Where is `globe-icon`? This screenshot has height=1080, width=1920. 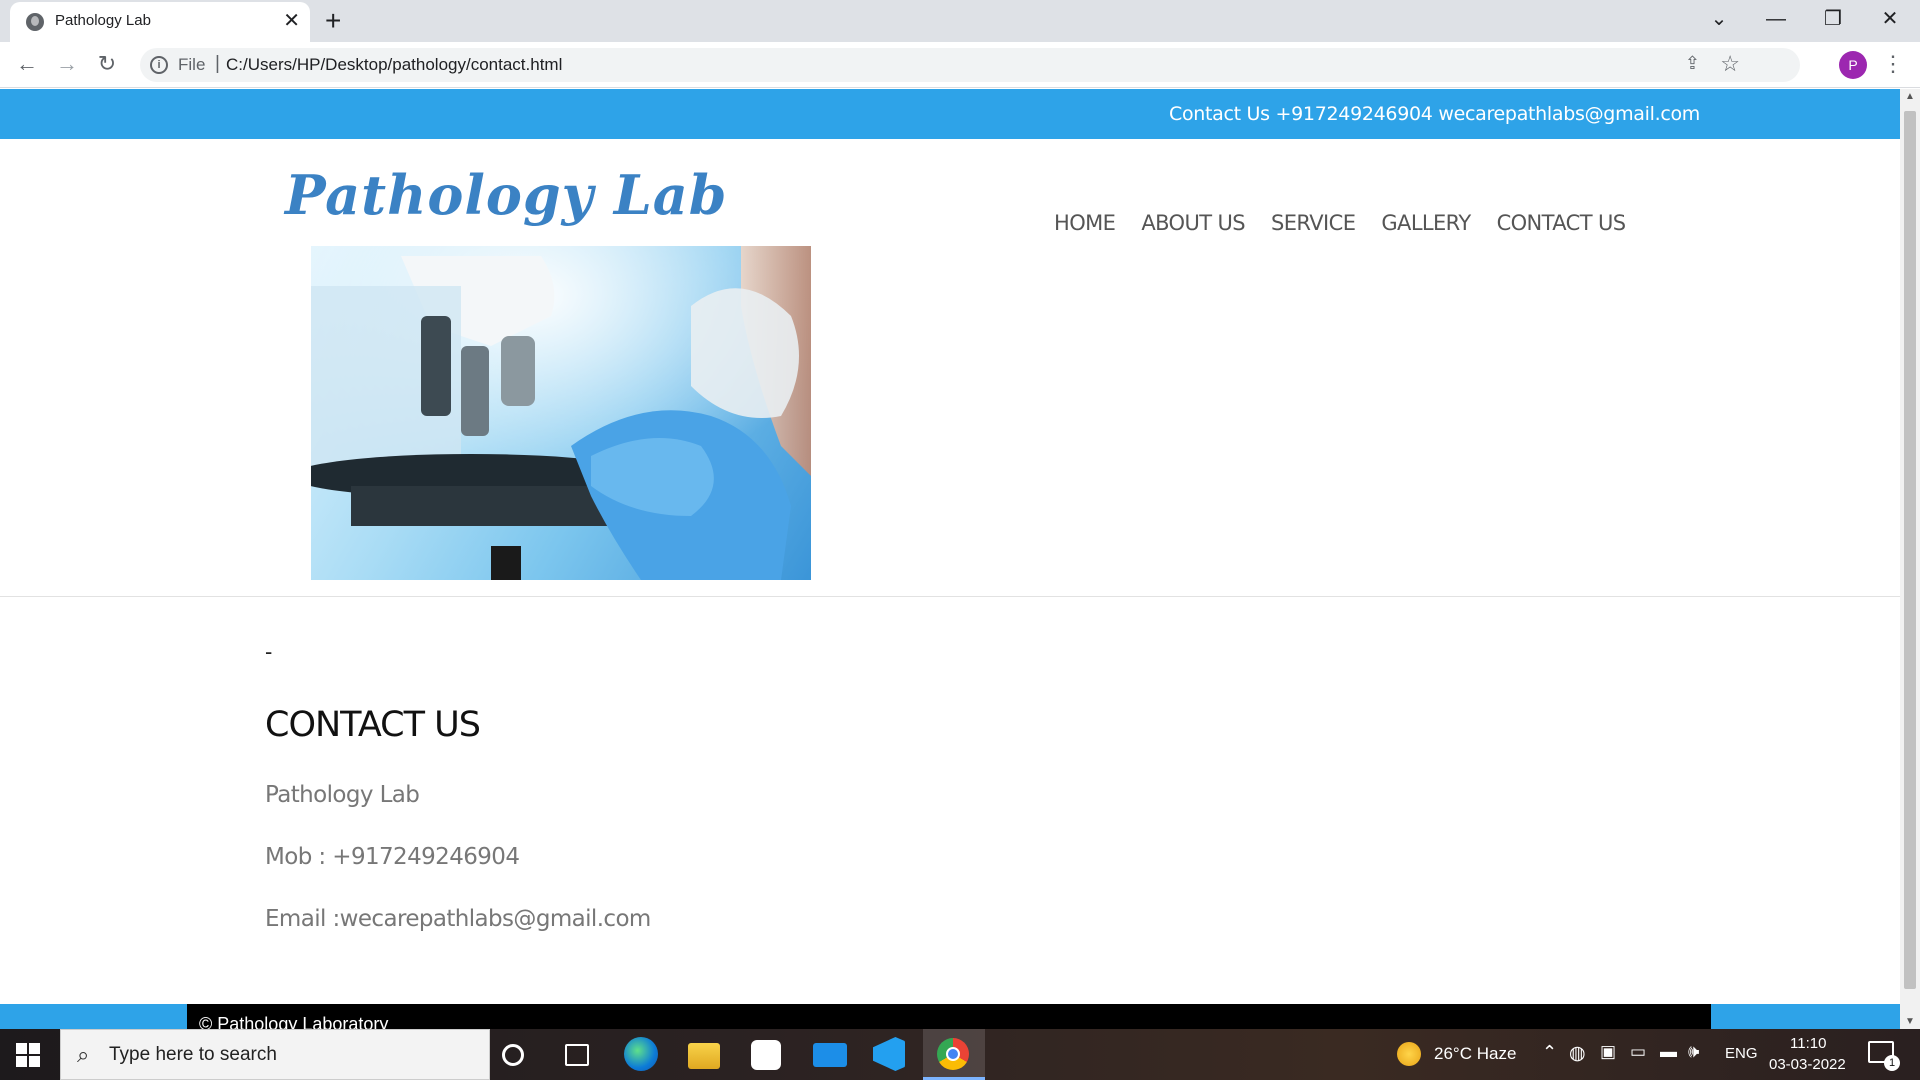
globe-icon is located at coordinates (35, 22).